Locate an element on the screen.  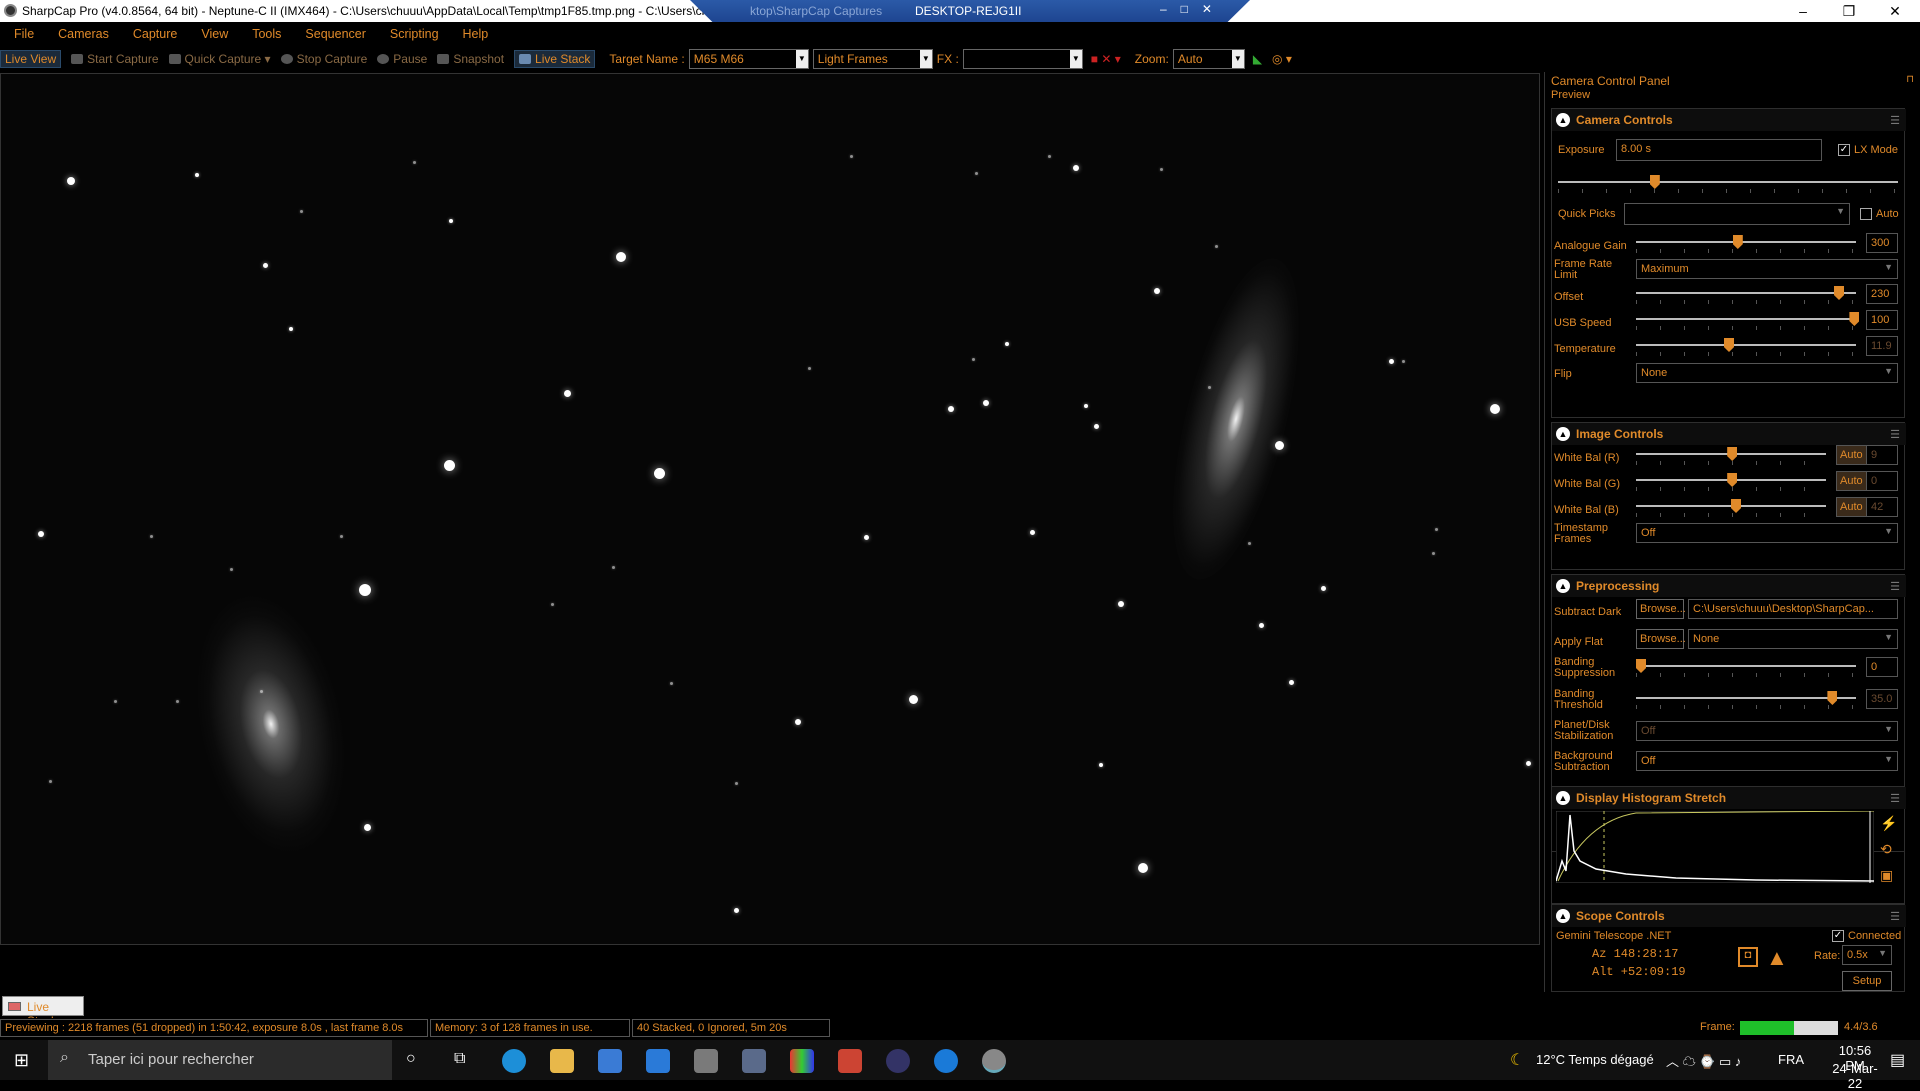
snapshot-button: Snapshot is located at coordinates (470, 59).